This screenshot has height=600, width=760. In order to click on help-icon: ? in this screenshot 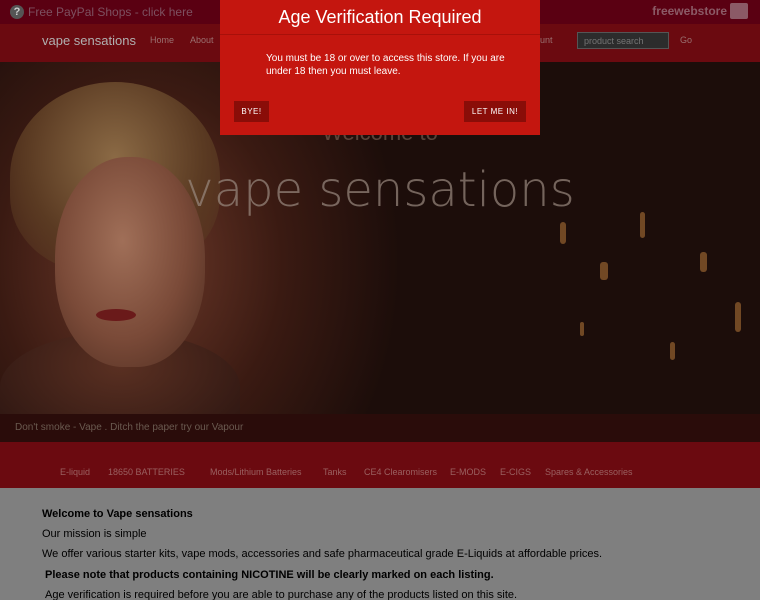, I will do `click(17, 12)`.